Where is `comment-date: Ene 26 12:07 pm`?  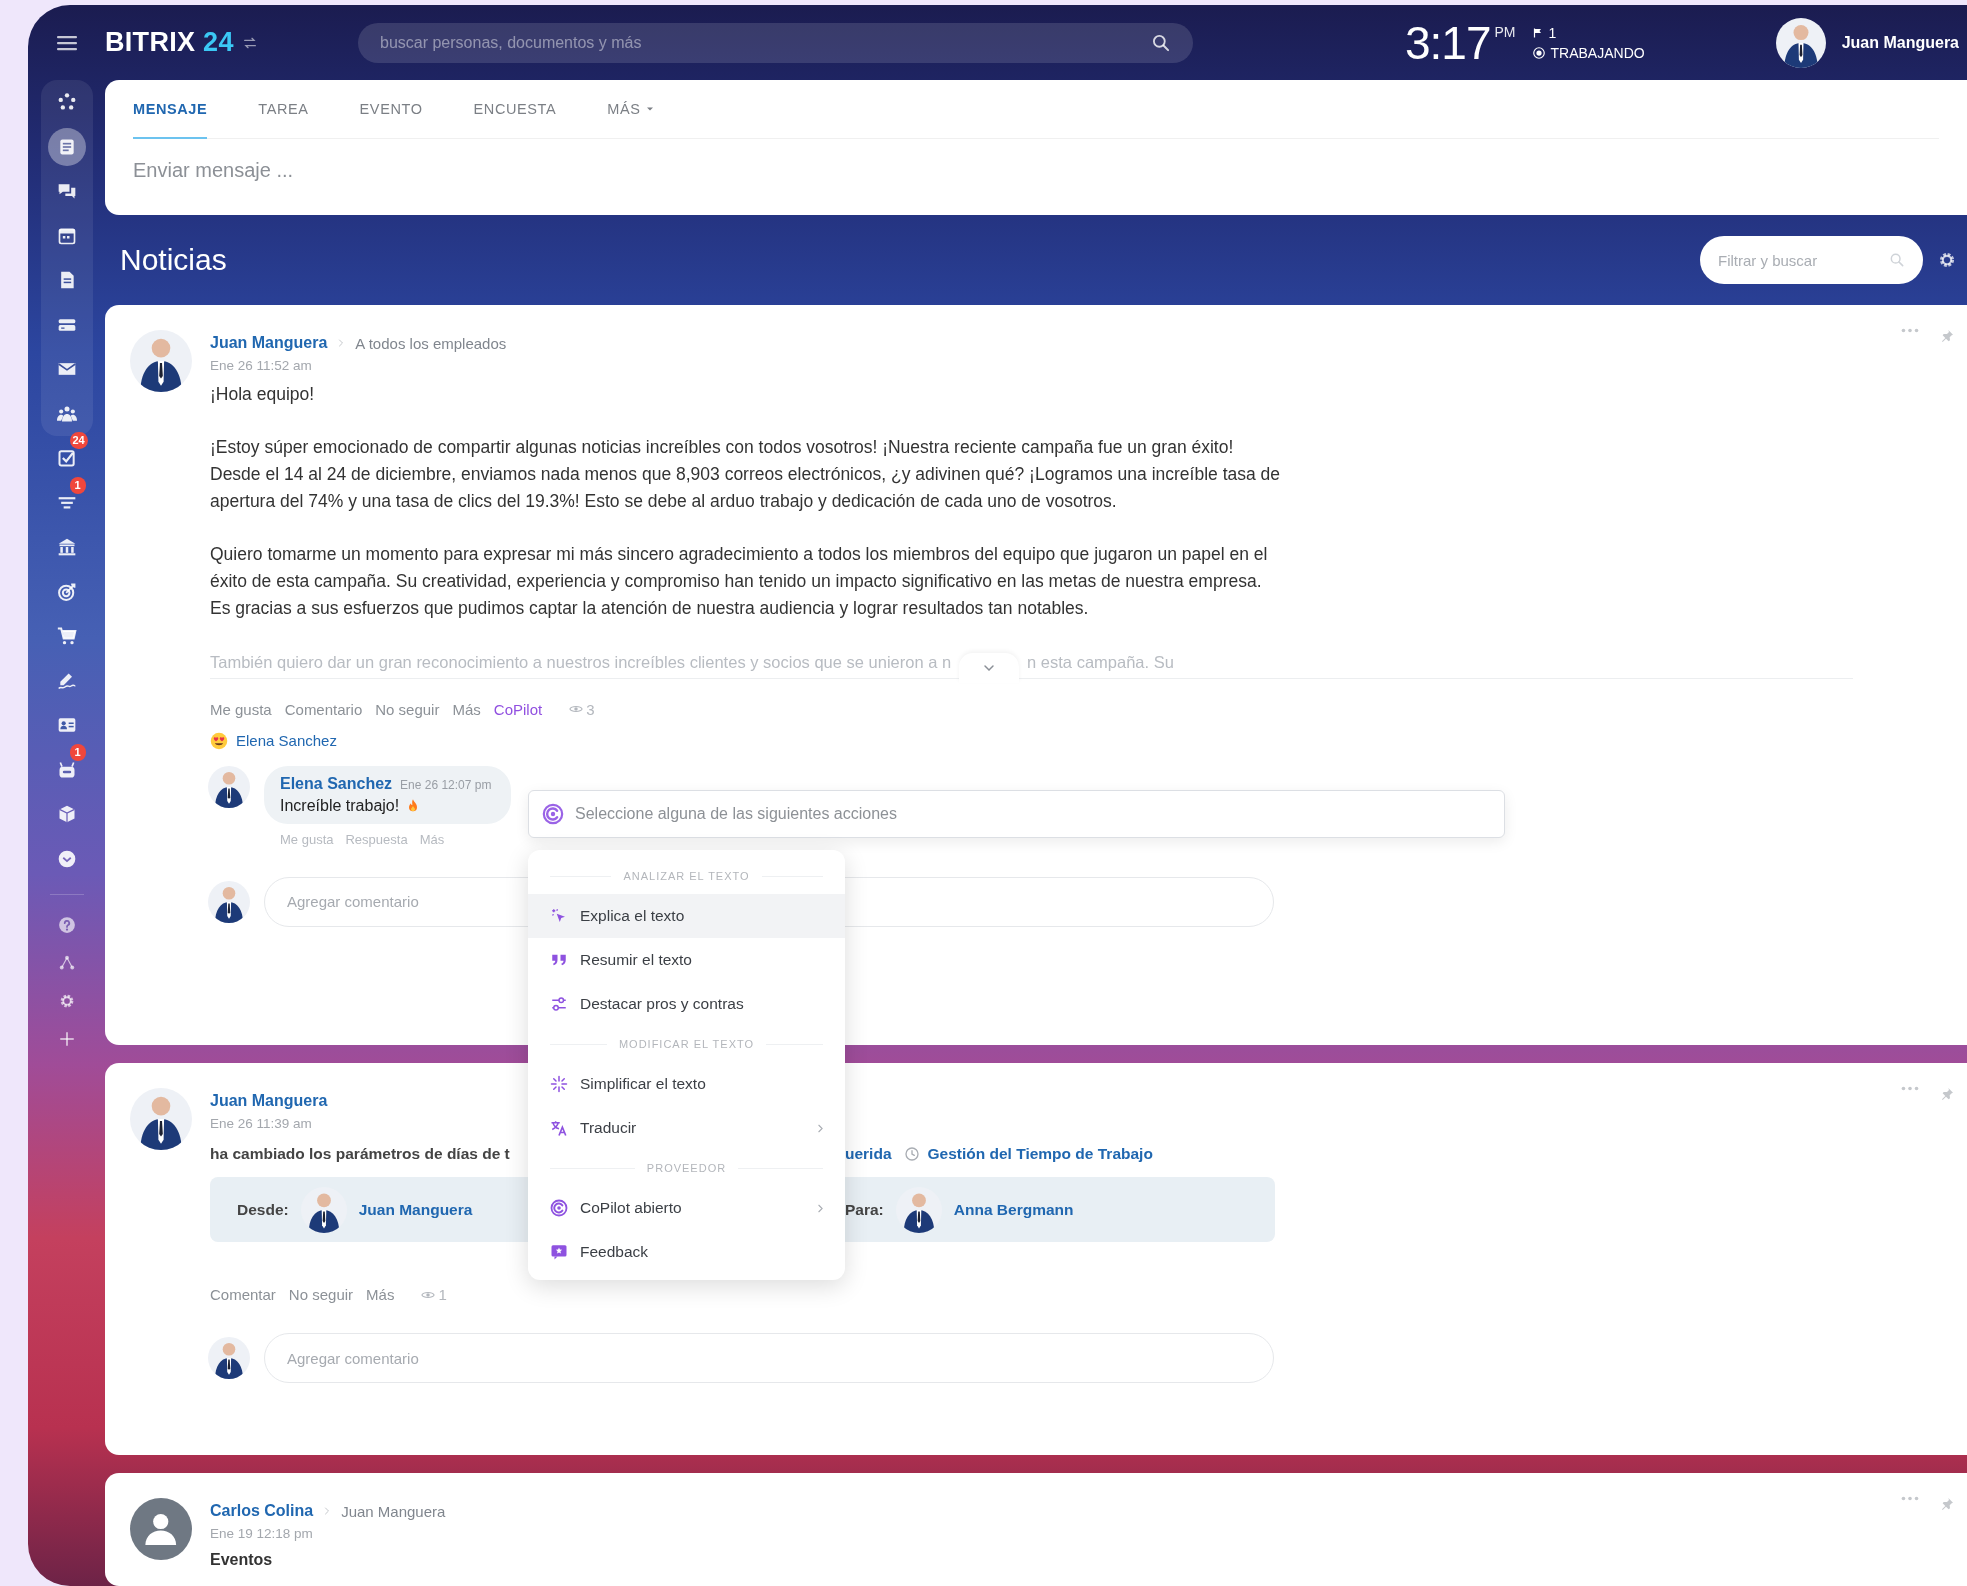 comment-date: Ene 26 12:07 pm is located at coordinates (446, 785).